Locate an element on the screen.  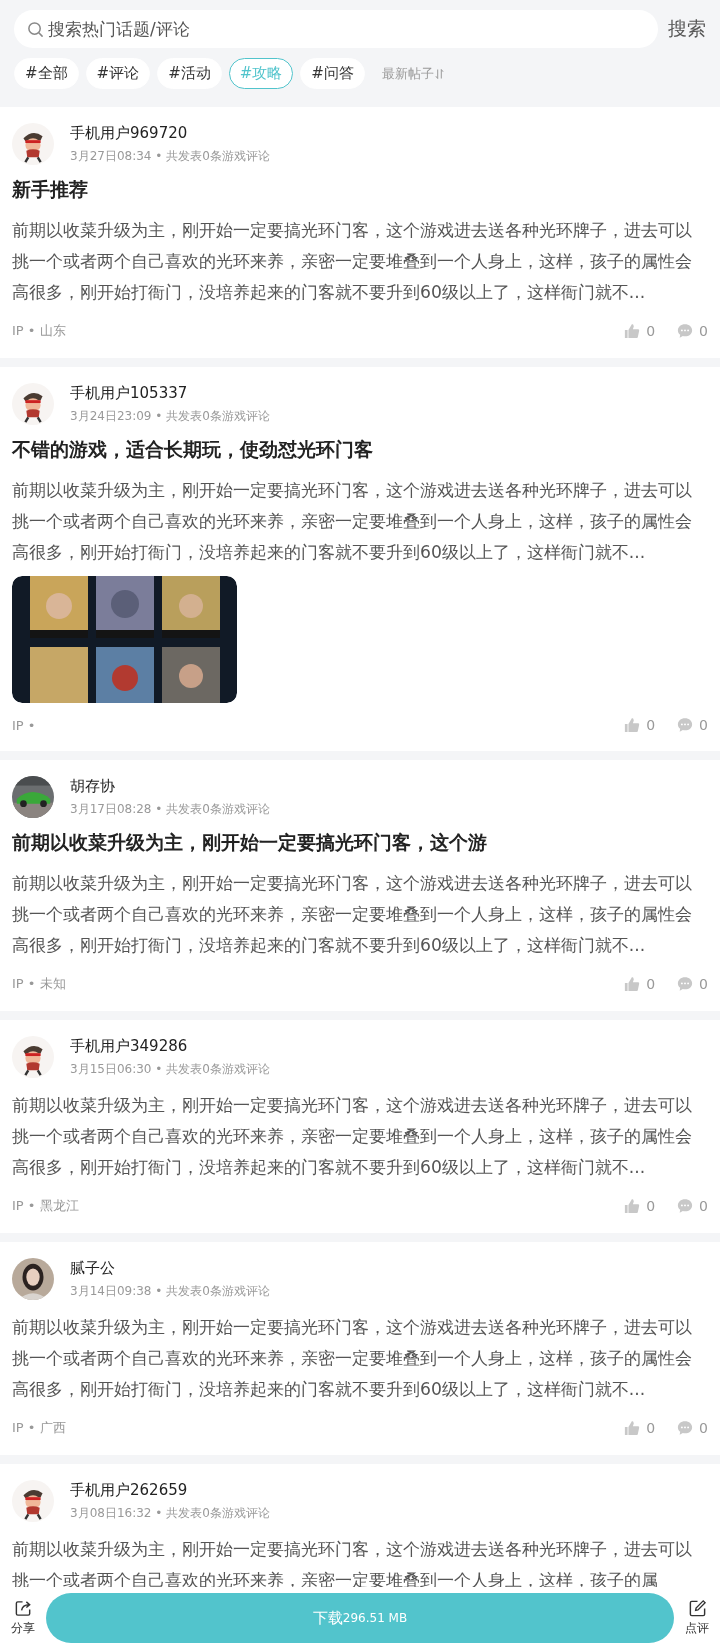
topic-tab: #攻略 is located at coordinates (261, 73).